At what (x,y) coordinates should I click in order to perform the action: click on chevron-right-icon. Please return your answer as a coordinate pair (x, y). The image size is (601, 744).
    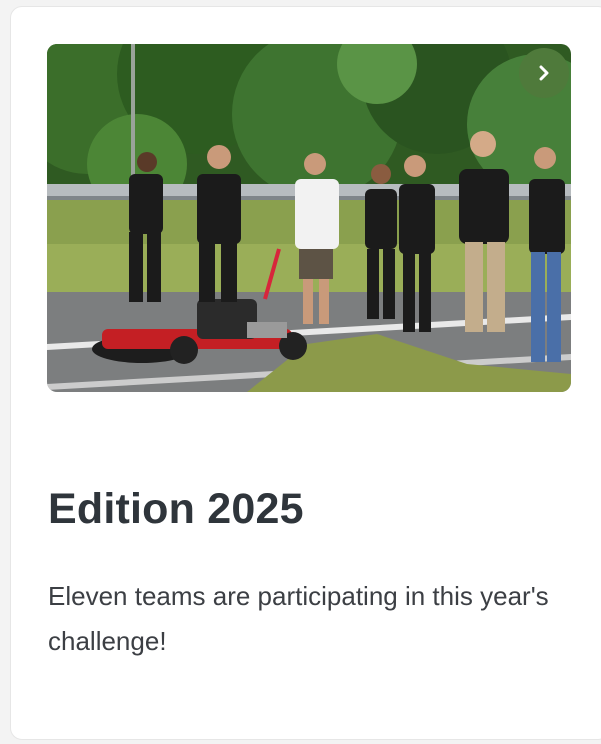
    Looking at the image, I should click on (544, 73).